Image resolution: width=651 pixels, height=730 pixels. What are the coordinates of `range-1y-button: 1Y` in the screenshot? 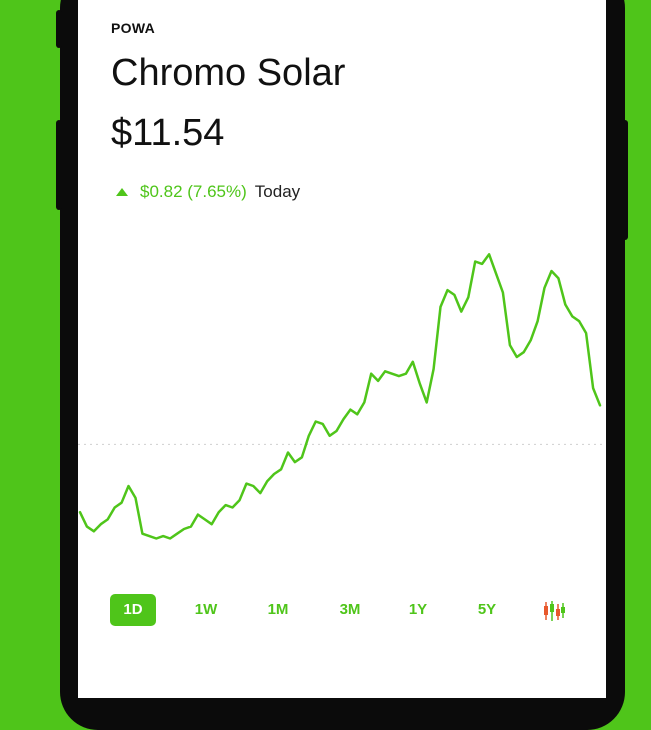 It's located at (418, 610).